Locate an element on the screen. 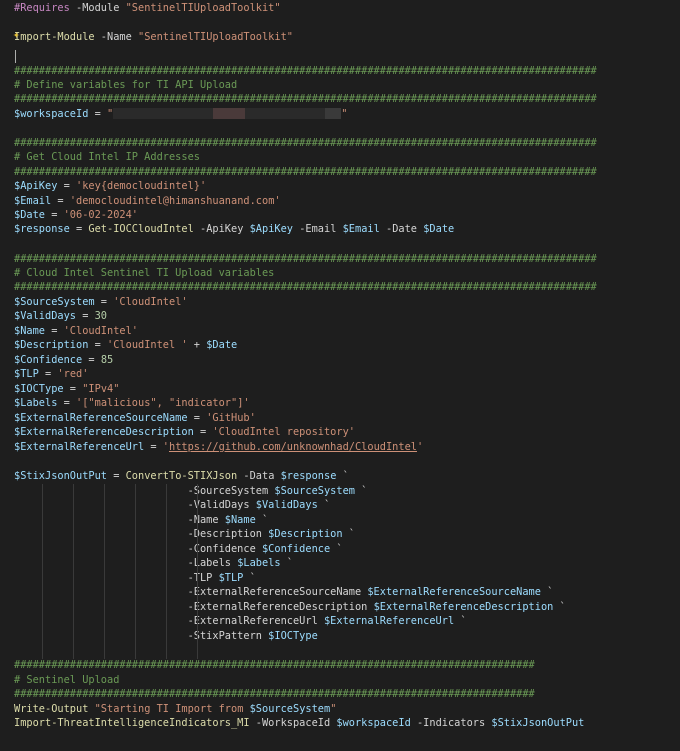  code-line: $Date = '06-02-2024' is located at coordinates (76, 215).